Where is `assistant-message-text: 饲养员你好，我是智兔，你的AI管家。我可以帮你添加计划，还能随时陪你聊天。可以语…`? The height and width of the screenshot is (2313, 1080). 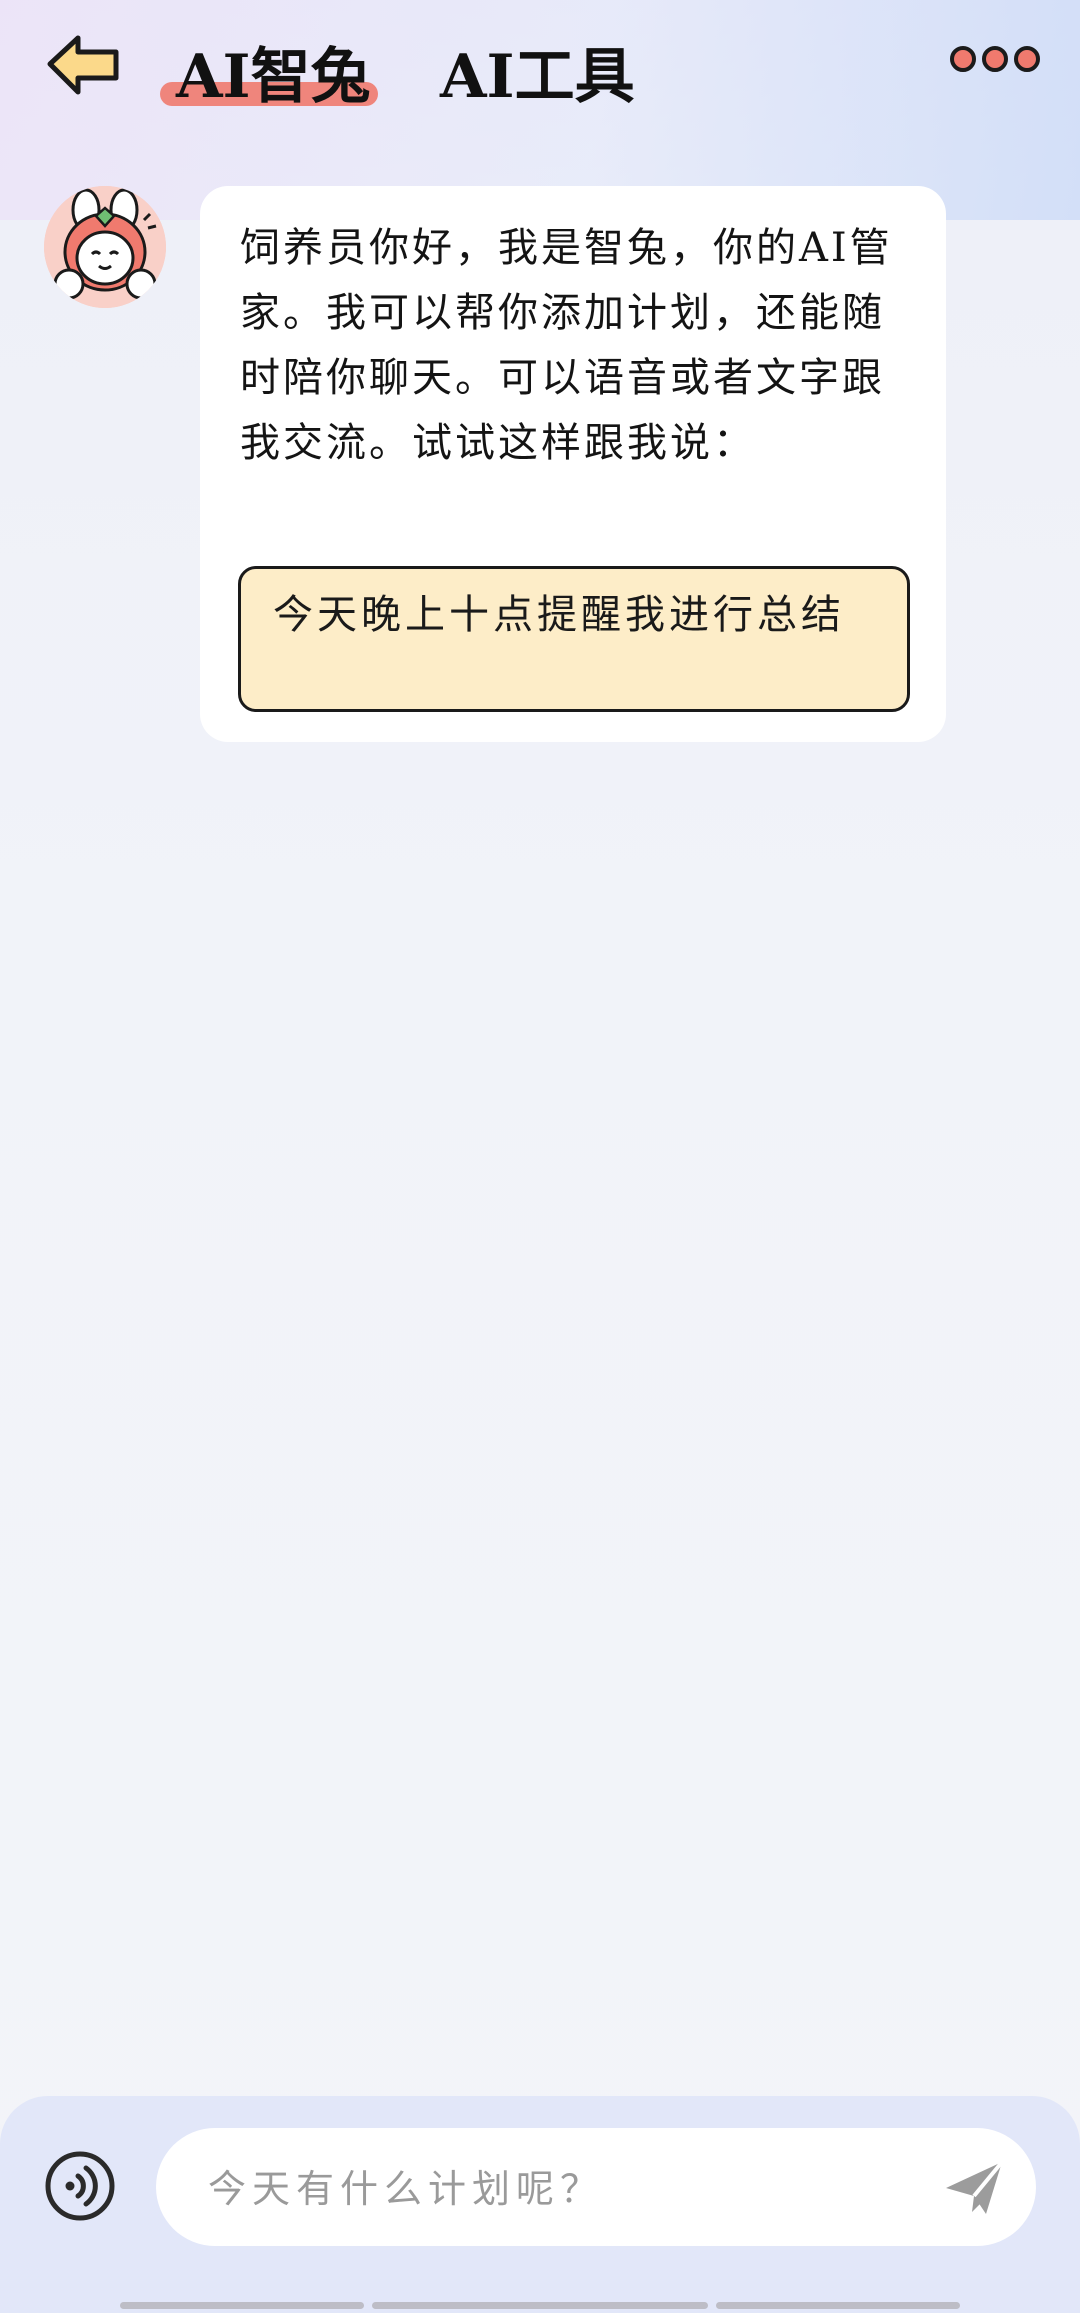 assistant-message-text: 饲养员你好，我是智兔，你的AI管家。我可以帮你添加计划，还能随时陪你聊天。可以语… is located at coordinates (566, 345).